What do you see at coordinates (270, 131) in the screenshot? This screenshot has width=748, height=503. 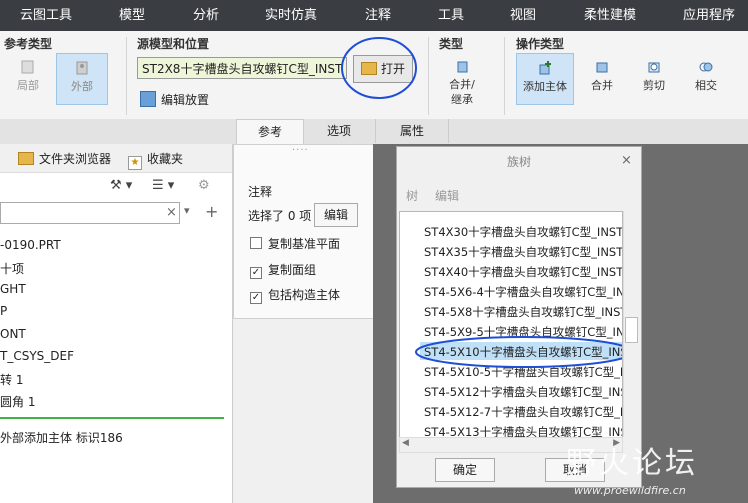 I see `tab-references: 参考` at bounding box center [270, 131].